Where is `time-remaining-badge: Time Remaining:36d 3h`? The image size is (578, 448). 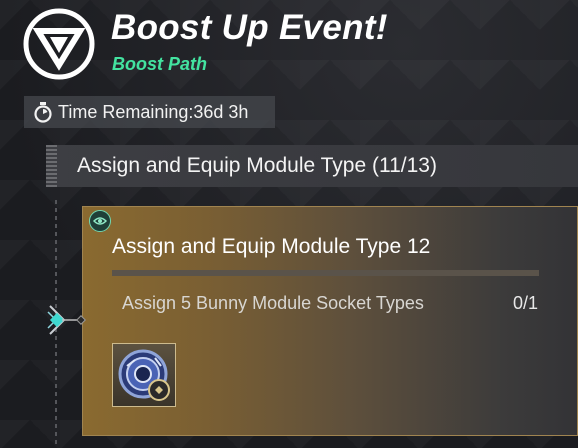 time-remaining-badge: Time Remaining:36d 3h is located at coordinates (149, 112).